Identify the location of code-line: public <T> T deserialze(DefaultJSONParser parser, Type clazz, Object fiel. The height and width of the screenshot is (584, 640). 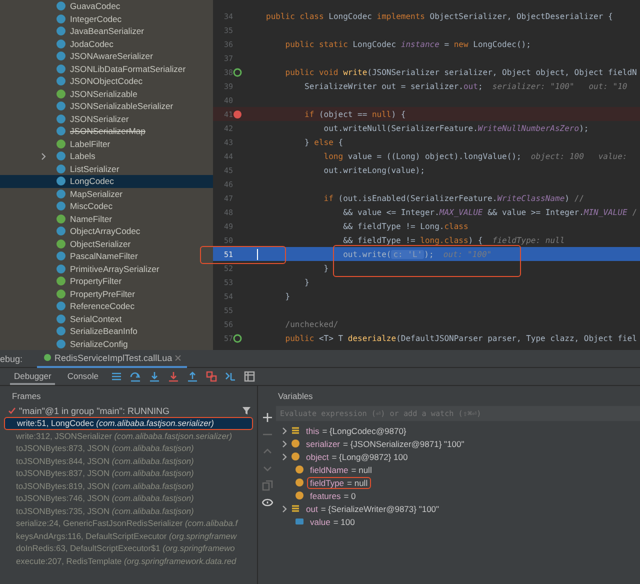
(461, 338).